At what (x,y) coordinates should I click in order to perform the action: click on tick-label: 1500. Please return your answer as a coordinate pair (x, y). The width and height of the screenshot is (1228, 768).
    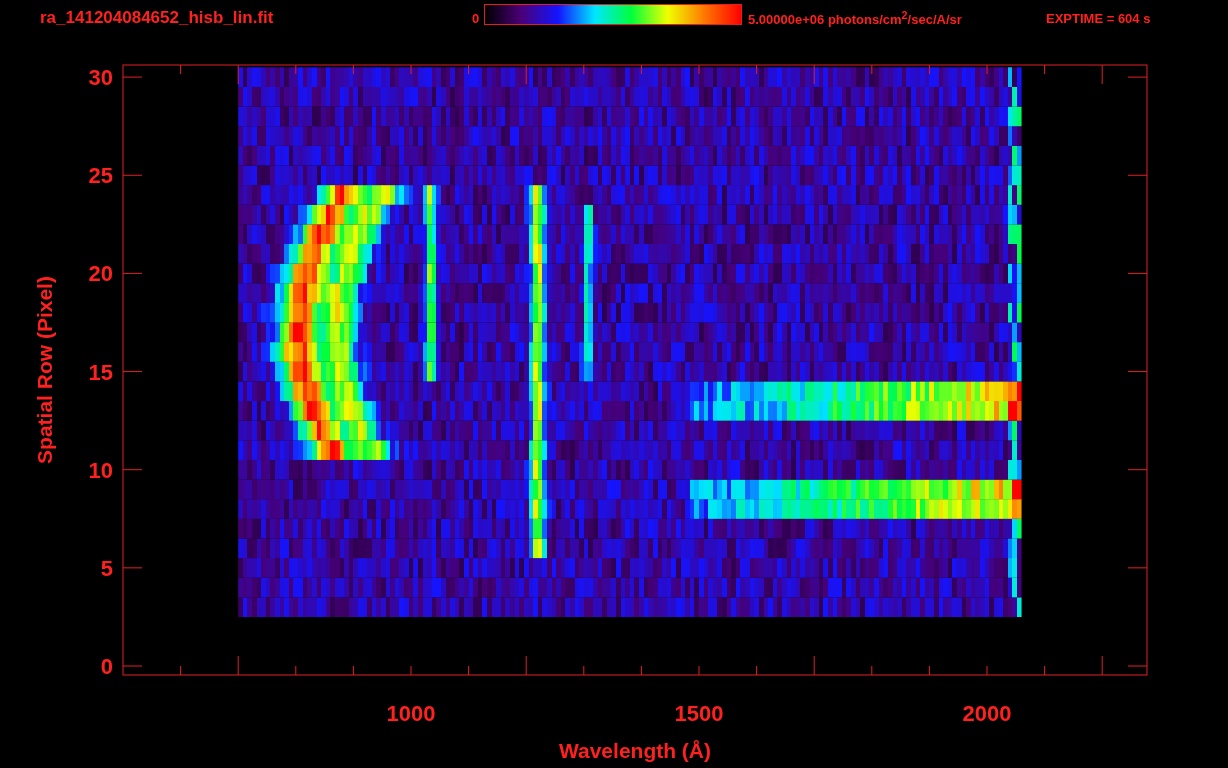
    Looking at the image, I should click on (699, 713).